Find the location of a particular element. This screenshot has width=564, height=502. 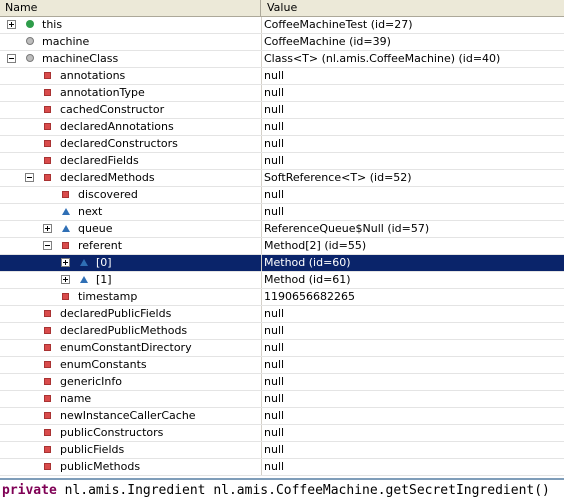

variable-name: declaredAnnotations is located at coordinates (117, 126).